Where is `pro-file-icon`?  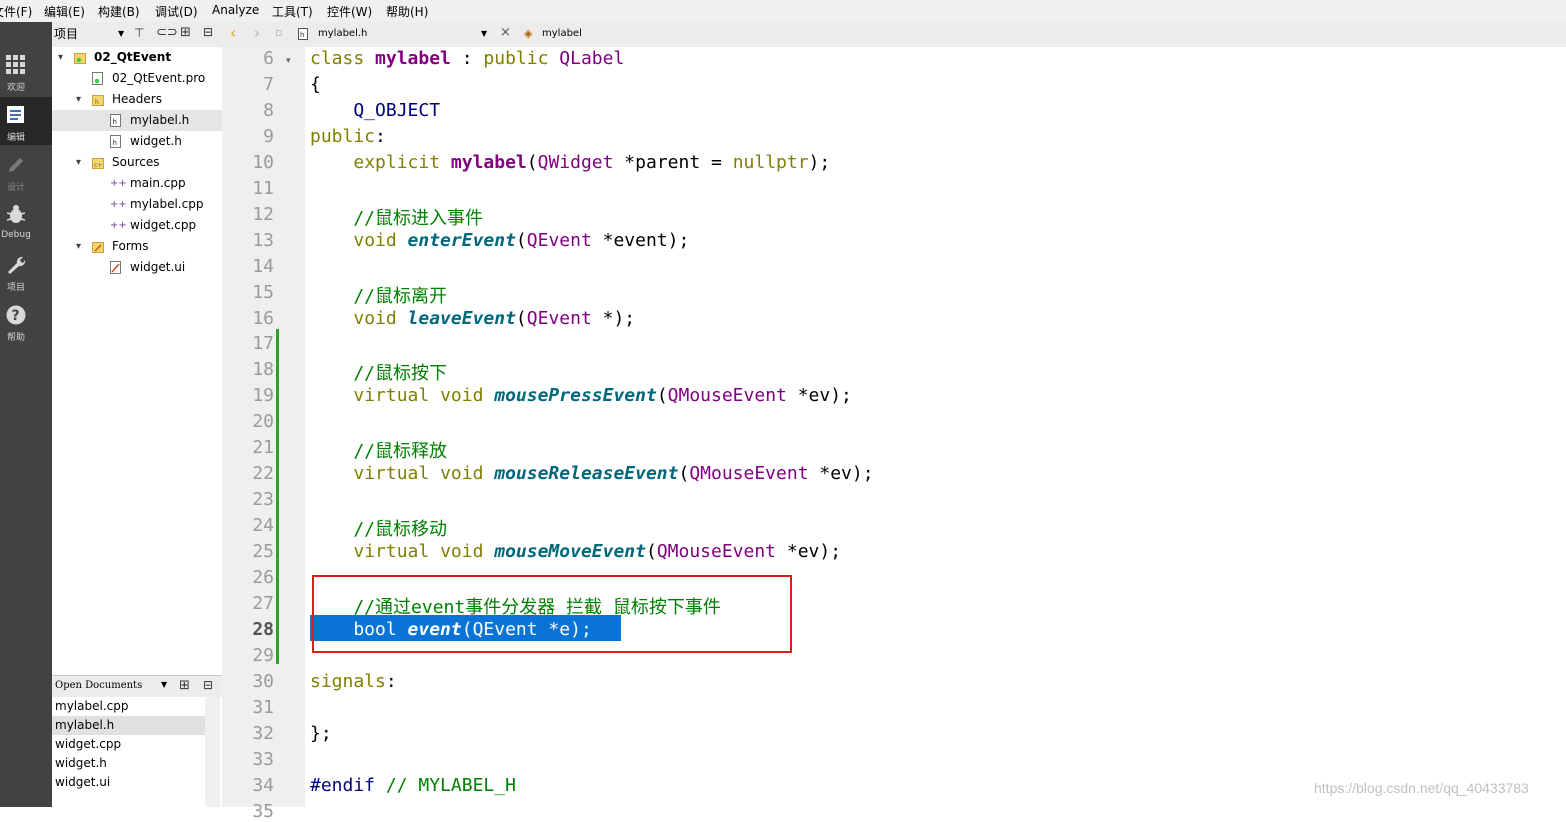 pro-file-icon is located at coordinates (97, 78).